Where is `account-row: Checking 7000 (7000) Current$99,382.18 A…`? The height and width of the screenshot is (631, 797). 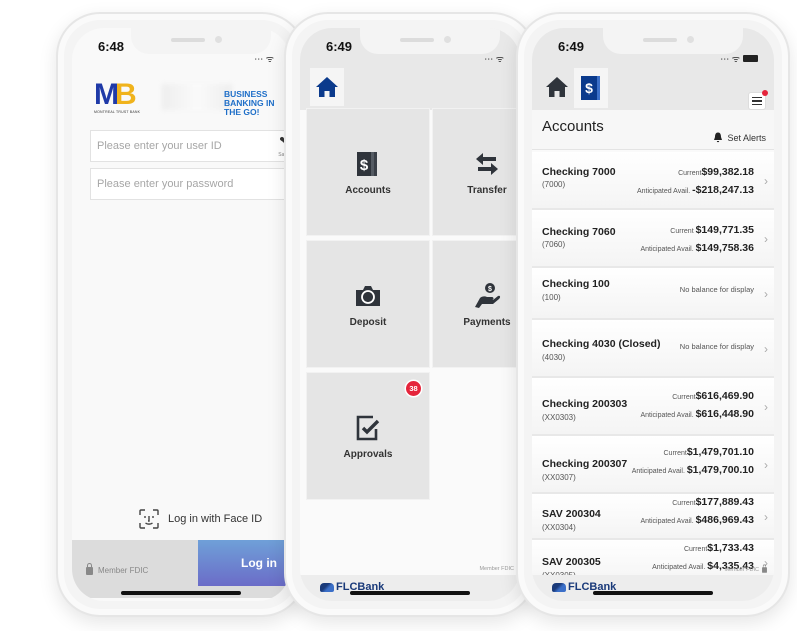
account-row: Checking 7000 (7000) Current$99,382.18 A… is located at coordinates (653, 181).